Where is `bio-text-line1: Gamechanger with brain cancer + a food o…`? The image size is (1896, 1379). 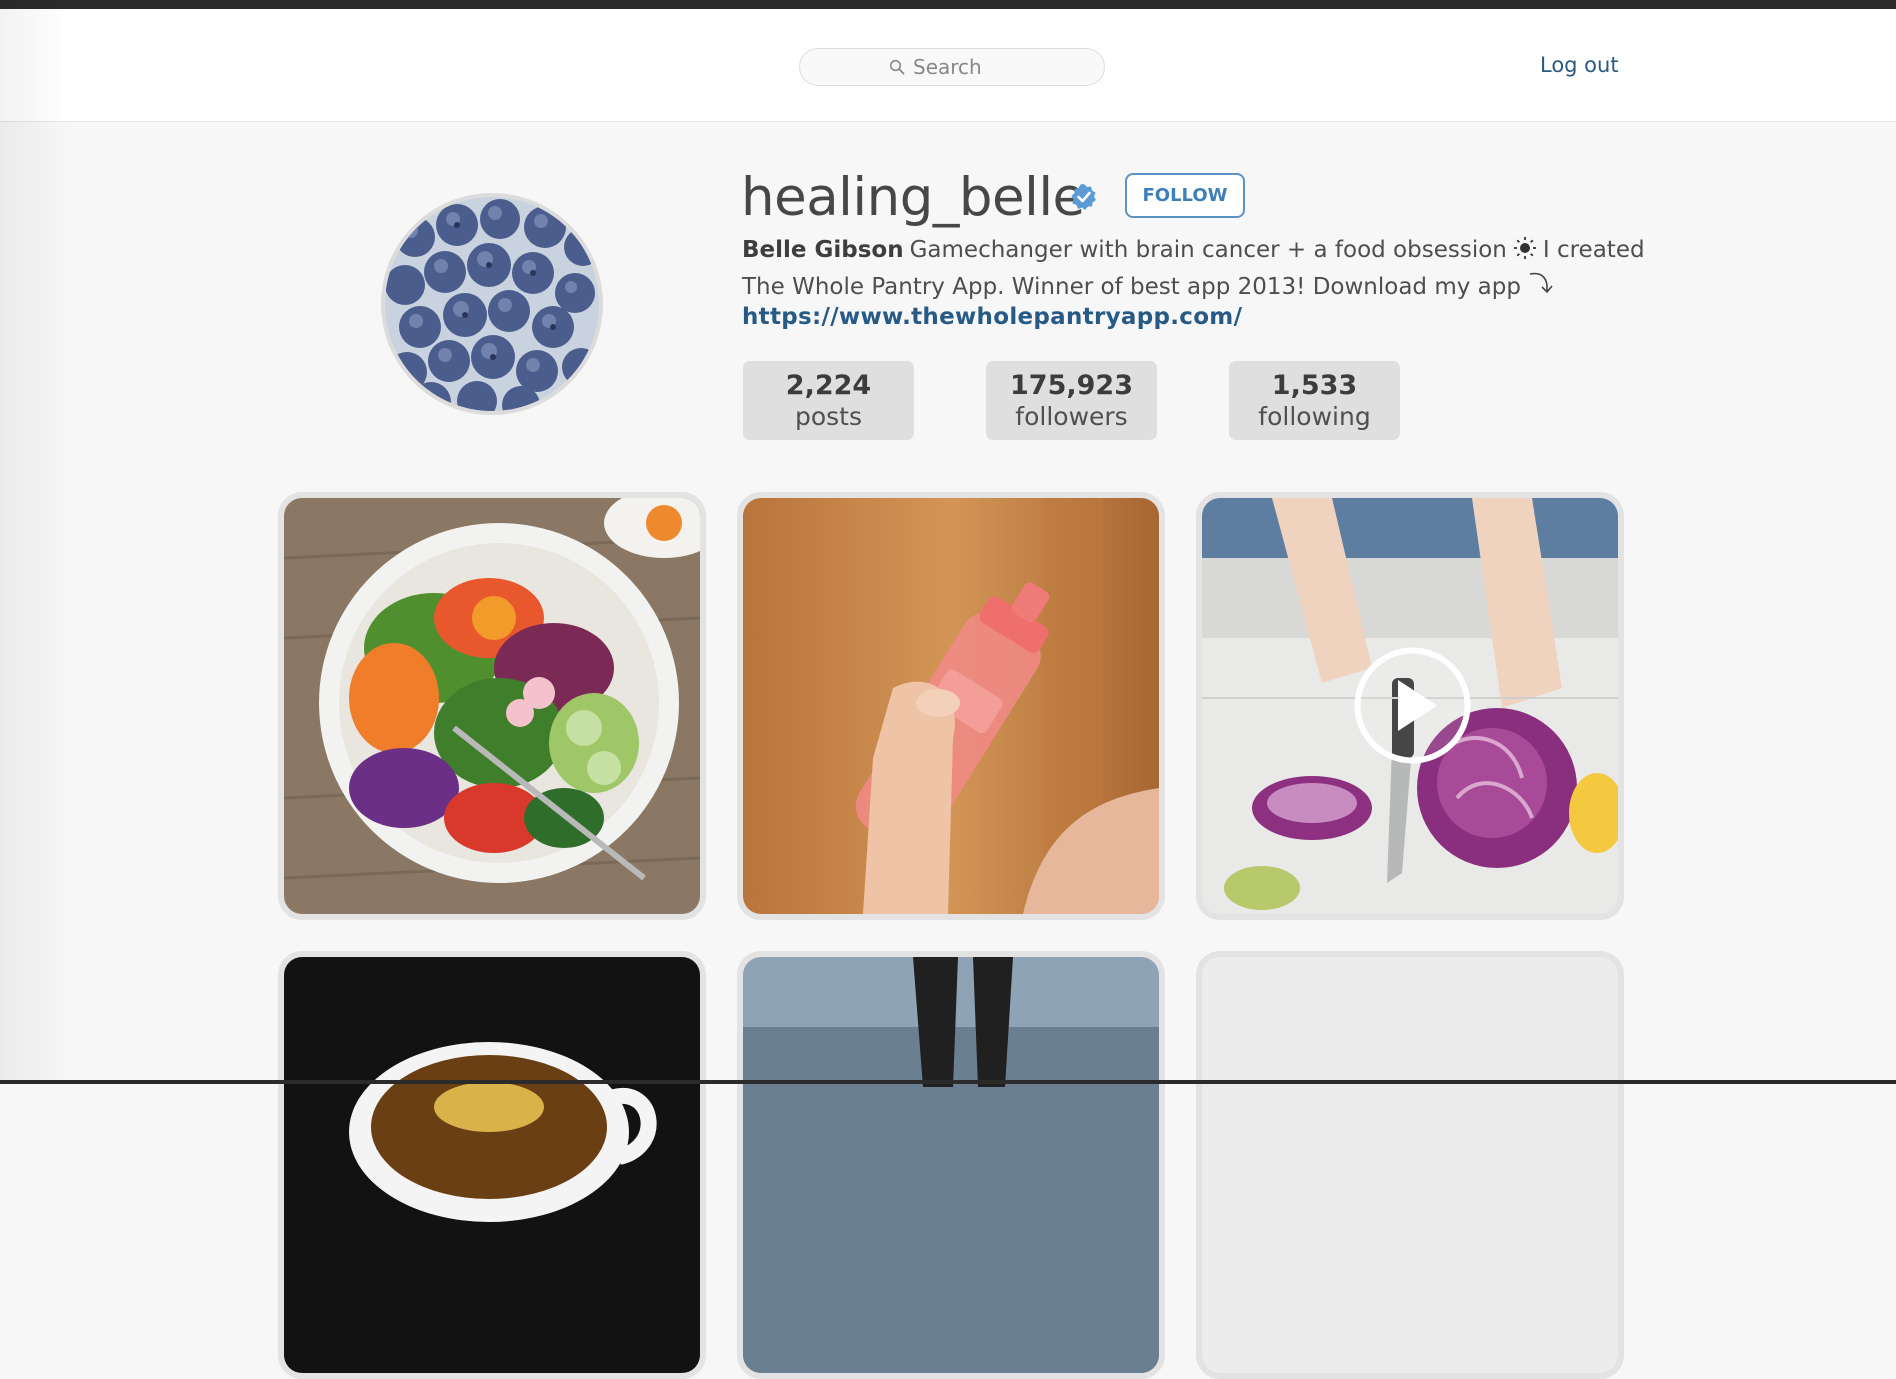
bio-text-line1: Gamechanger with brain cancer + a food o… is located at coordinates (1208, 250).